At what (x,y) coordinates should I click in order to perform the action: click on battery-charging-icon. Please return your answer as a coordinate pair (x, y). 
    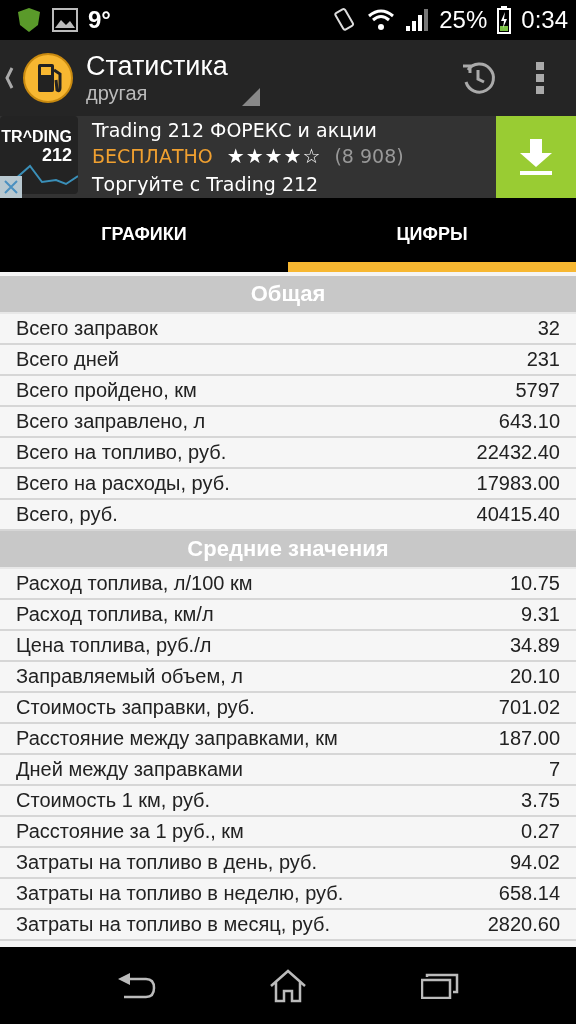
    Looking at the image, I should click on (504, 20).